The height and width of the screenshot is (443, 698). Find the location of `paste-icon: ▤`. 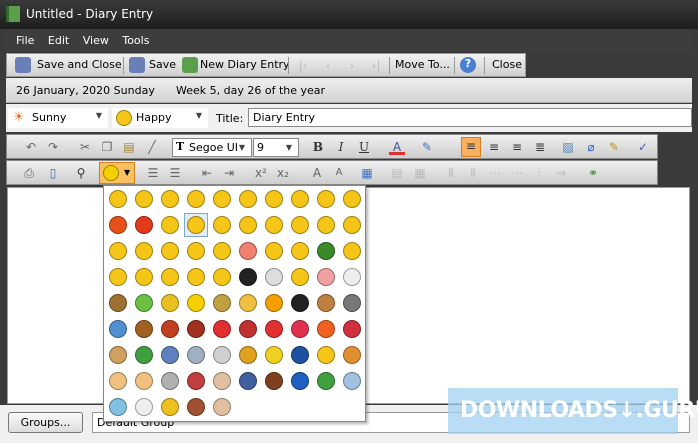

paste-icon: ▤ is located at coordinates (129, 147).